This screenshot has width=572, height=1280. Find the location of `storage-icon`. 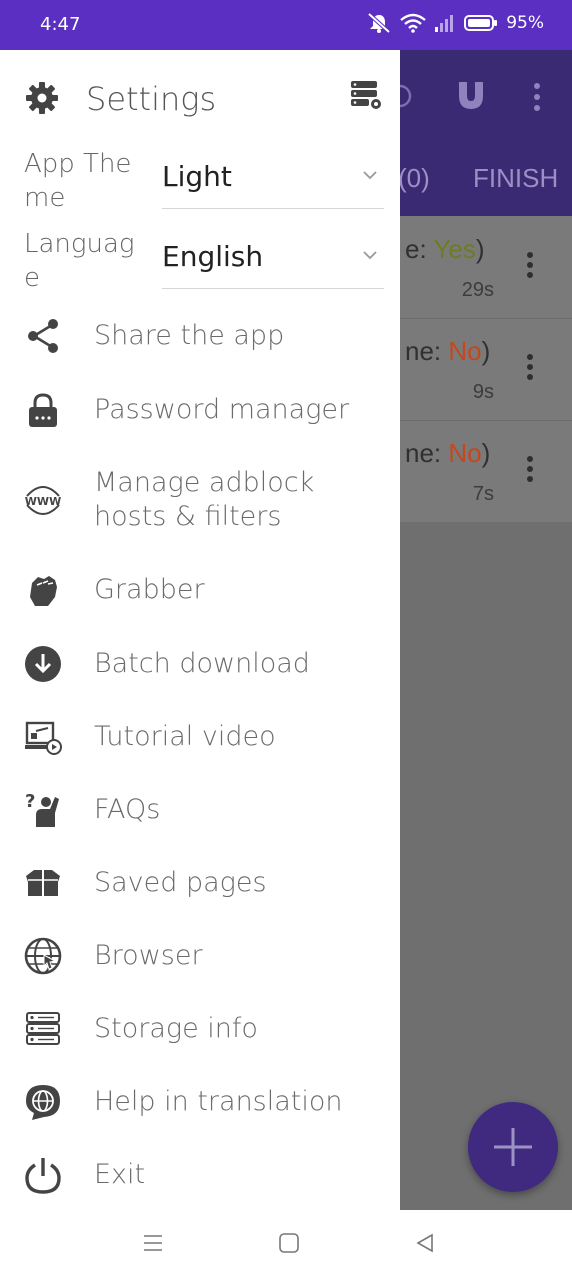

storage-icon is located at coordinates (43, 1028).